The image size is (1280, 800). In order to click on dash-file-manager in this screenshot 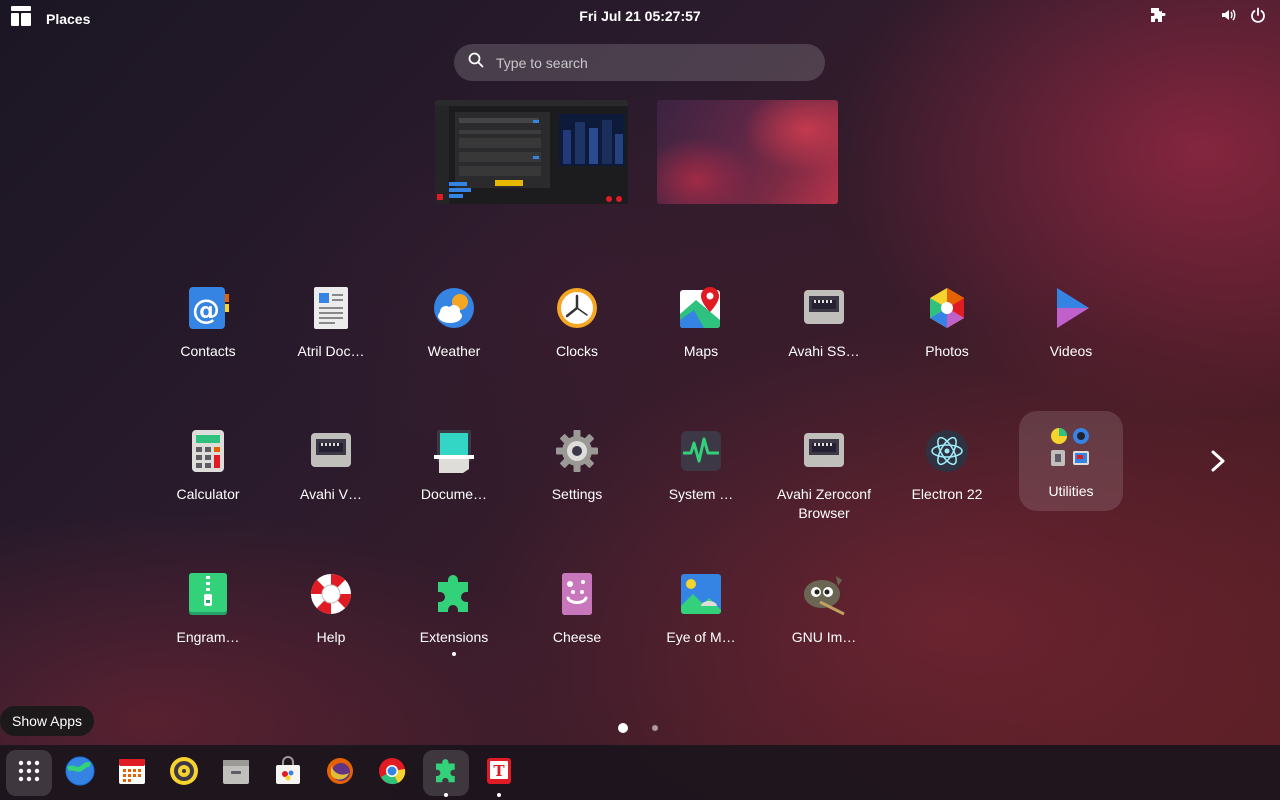, I will do `click(236, 773)`.